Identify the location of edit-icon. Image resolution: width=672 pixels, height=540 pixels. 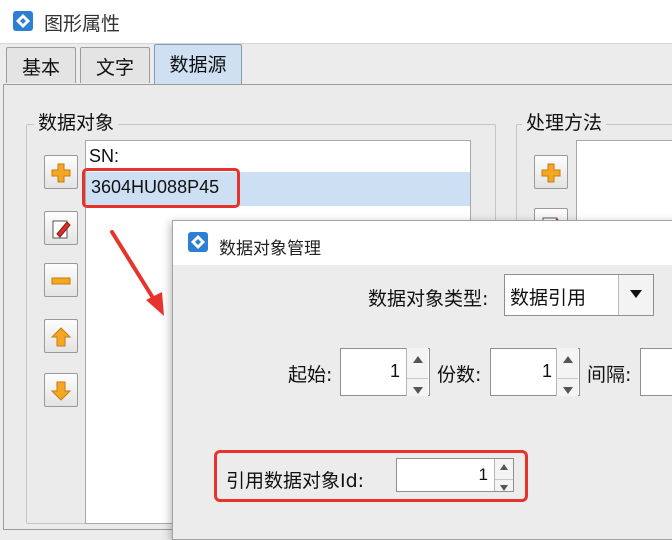
(61, 229).